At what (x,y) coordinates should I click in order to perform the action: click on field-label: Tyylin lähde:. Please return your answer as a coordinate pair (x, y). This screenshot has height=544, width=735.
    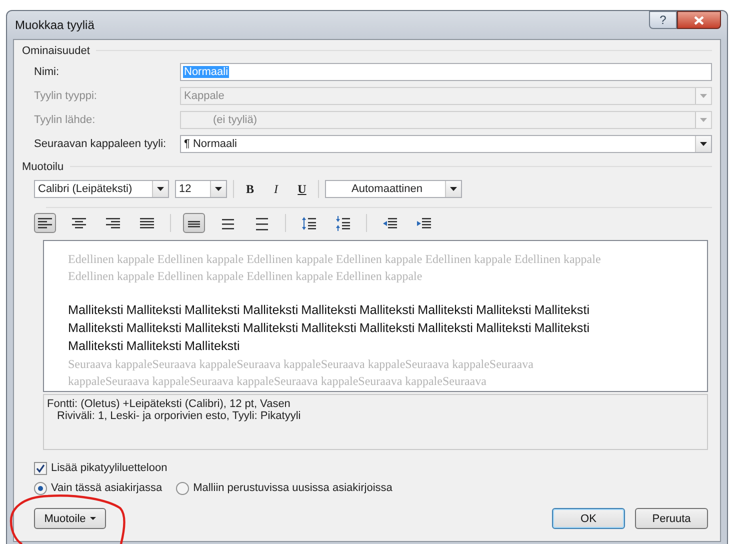
    Looking at the image, I should click on (65, 120).